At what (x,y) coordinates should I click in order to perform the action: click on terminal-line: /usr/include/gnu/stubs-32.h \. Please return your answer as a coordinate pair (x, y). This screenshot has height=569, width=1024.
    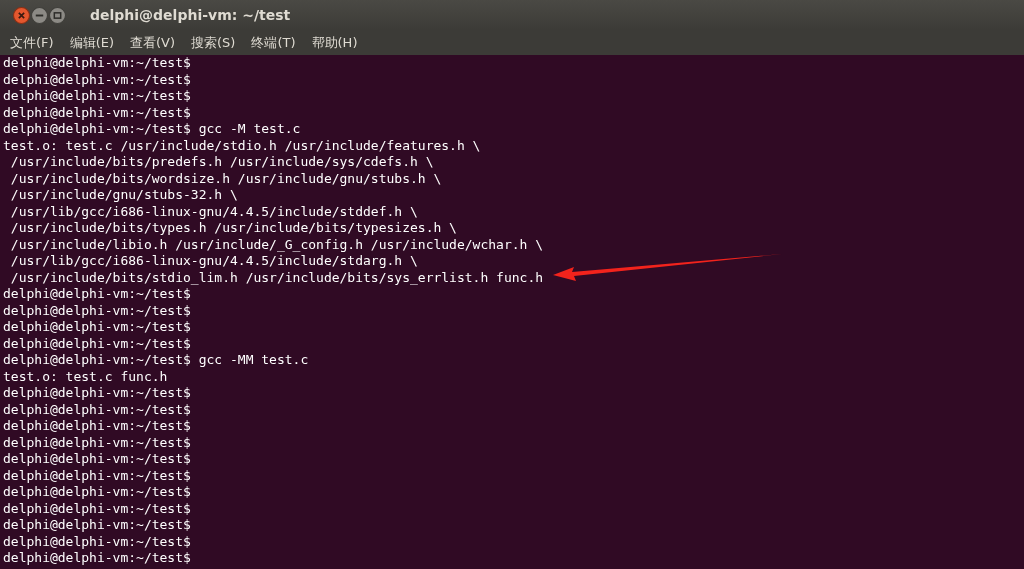
    Looking at the image, I should click on (124, 195).